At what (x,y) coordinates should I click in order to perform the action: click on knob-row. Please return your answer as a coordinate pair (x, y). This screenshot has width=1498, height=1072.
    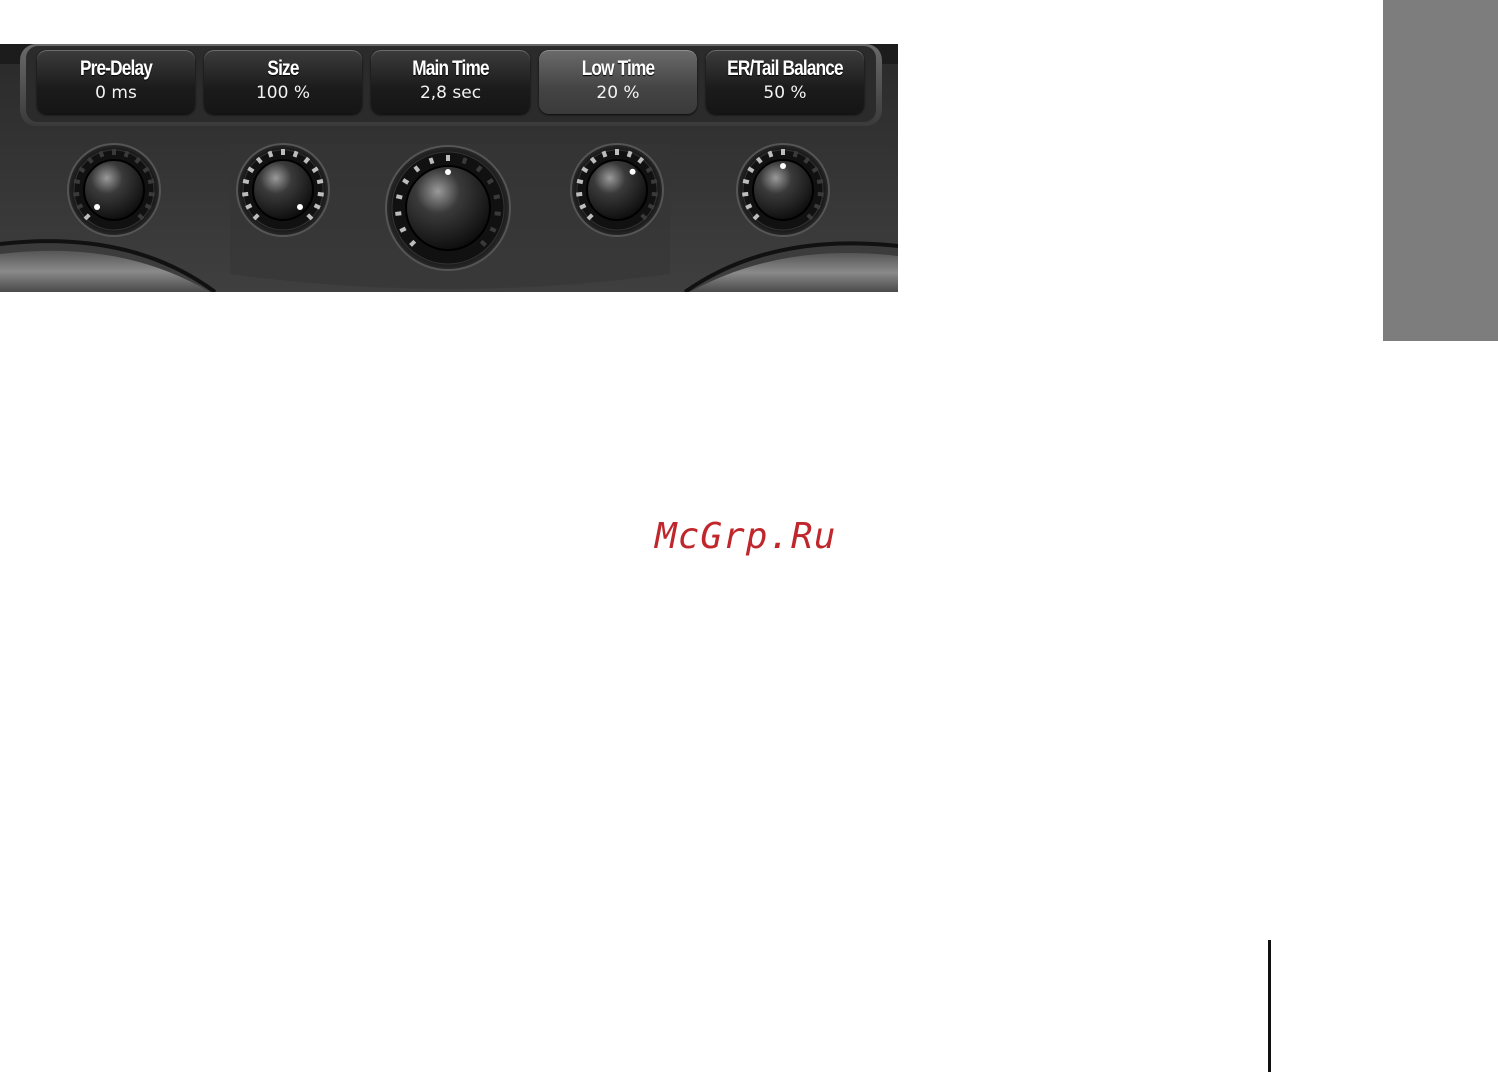
    Looking at the image, I should click on (448, 207).